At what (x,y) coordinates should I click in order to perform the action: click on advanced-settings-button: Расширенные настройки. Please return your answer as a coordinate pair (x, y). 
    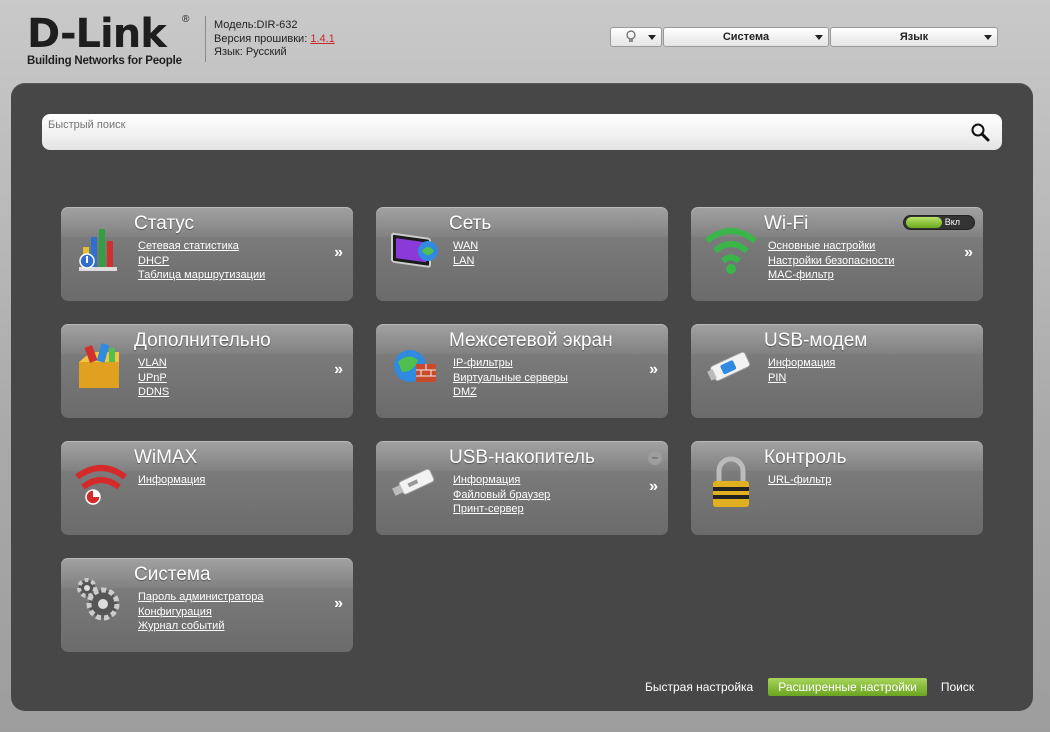
    Looking at the image, I should click on (847, 687).